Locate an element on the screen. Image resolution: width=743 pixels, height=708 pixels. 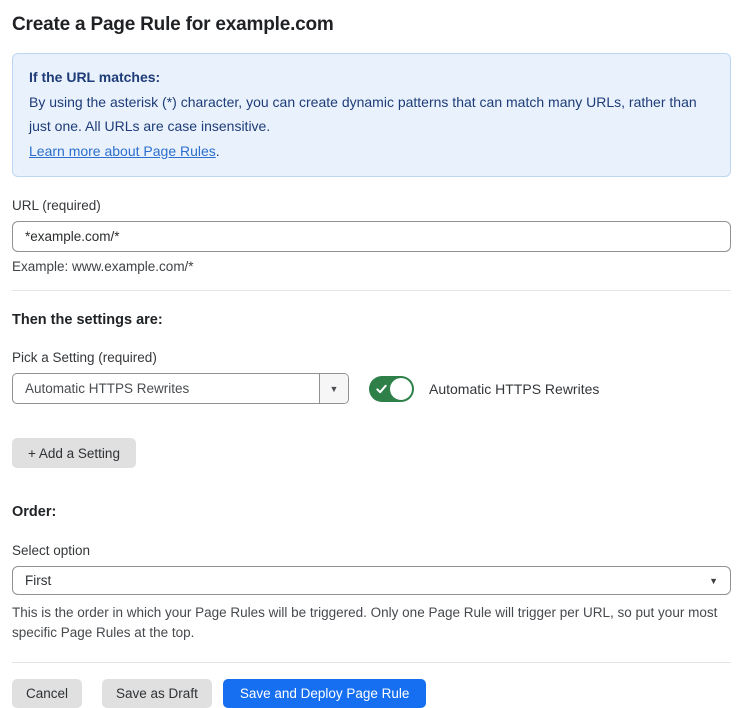
setting-dropdown: Automatic HTTPS Rewrites ▼ is located at coordinates (180, 388).